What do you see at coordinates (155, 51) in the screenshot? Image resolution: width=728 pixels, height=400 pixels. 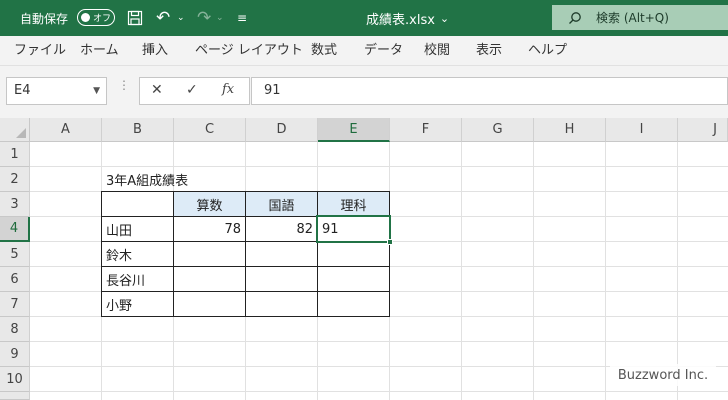 I see `tab-insert: 挿入` at bounding box center [155, 51].